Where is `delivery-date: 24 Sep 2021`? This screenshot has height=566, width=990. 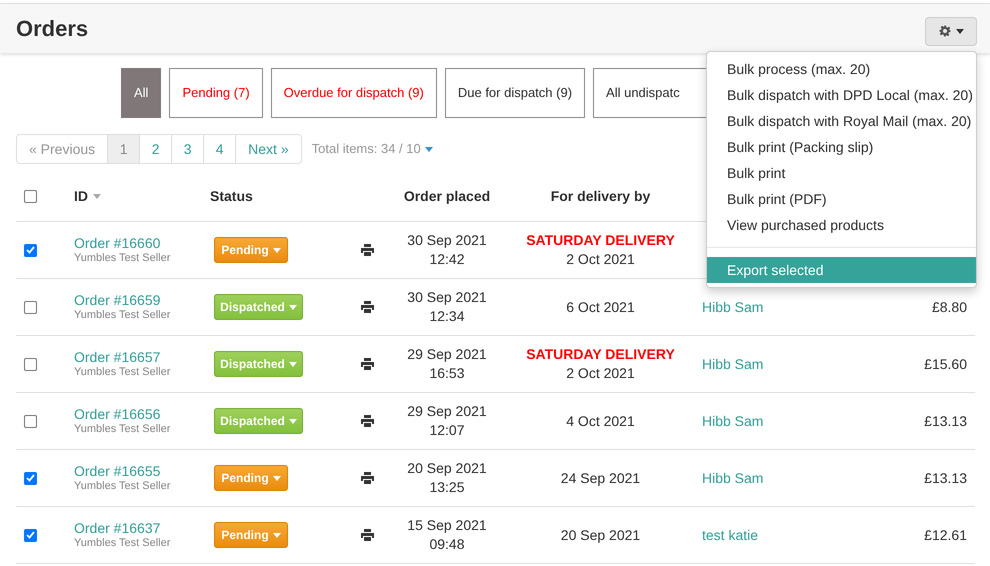 delivery-date: 24 Sep 2021 is located at coordinates (600, 478).